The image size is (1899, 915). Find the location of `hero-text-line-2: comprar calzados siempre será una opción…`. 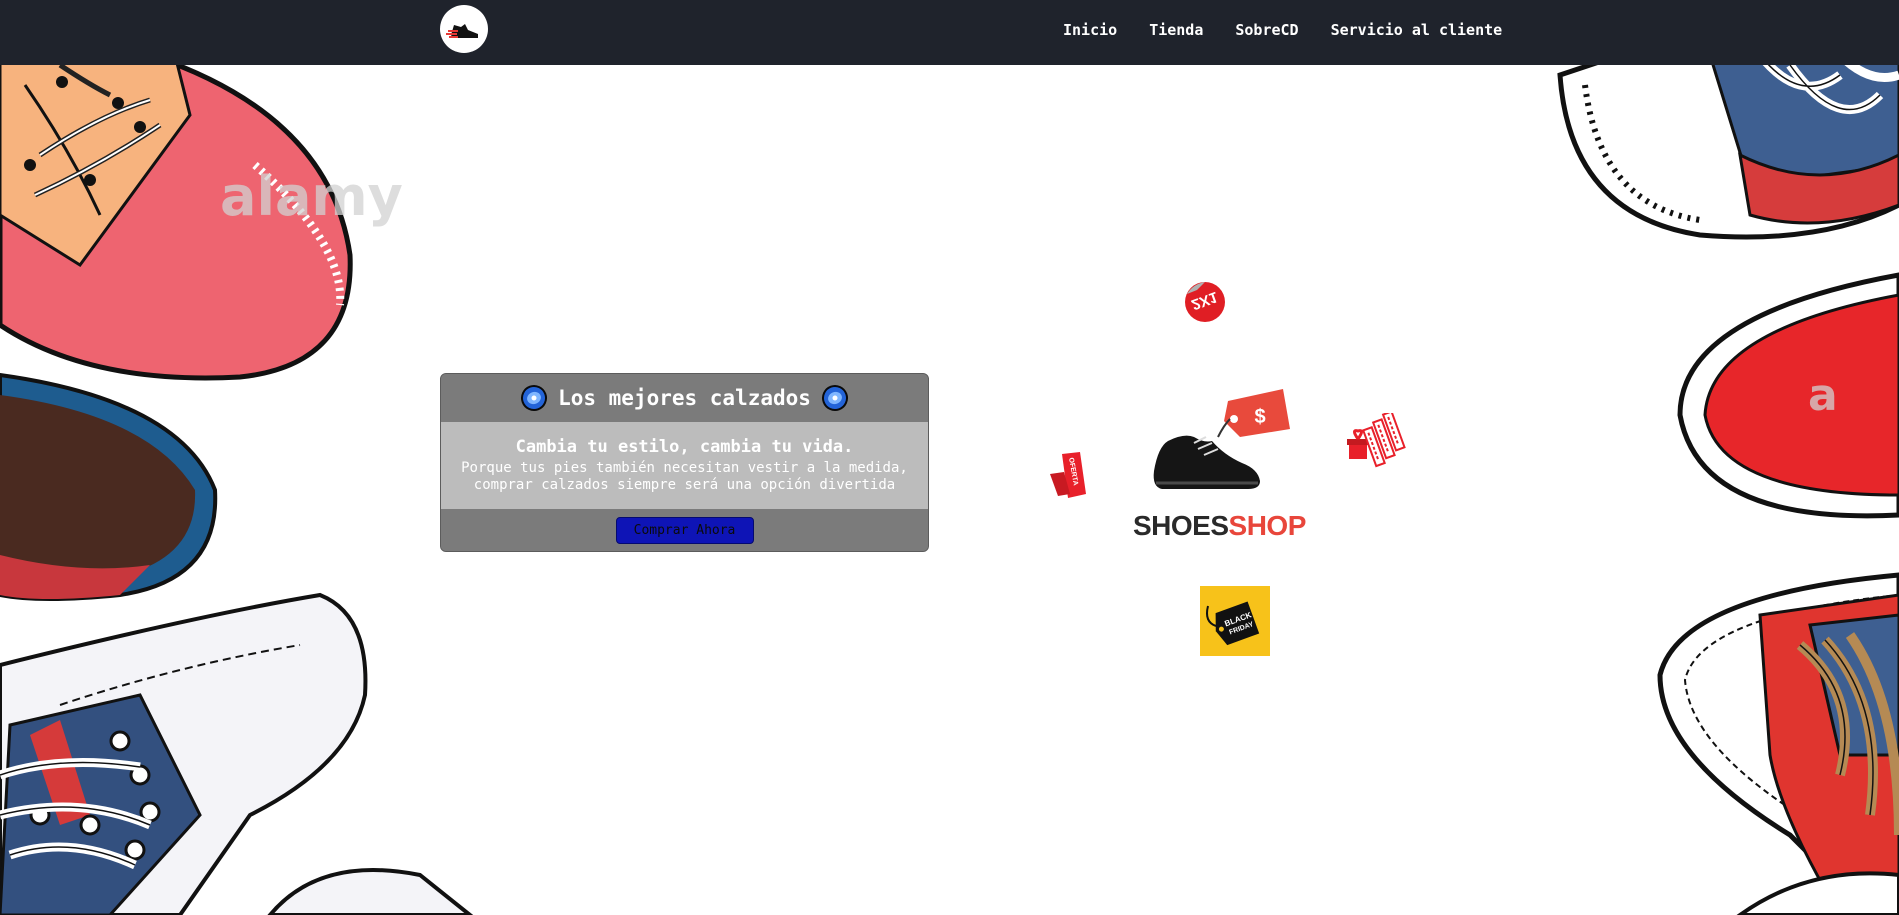

hero-text-line-2: comprar calzados siempre será una opción… is located at coordinates (684, 485).